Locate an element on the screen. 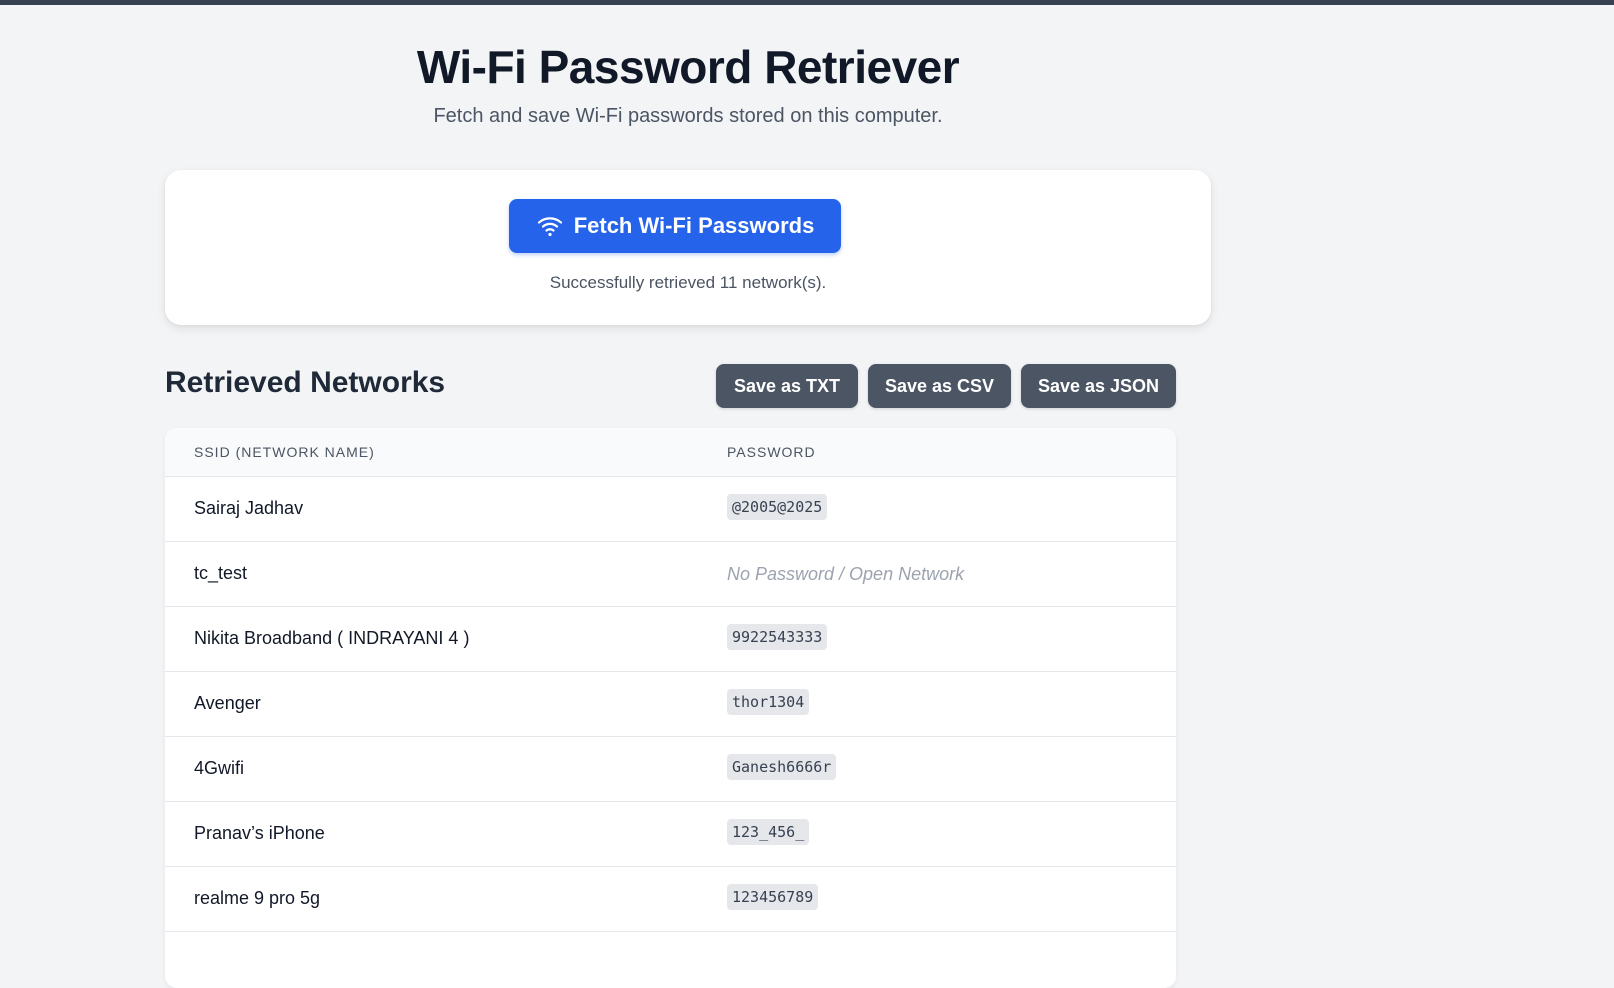 The height and width of the screenshot is (988, 1614). status-message: Successfully retrieved 11 network(s). is located at coordinates (688, 282).